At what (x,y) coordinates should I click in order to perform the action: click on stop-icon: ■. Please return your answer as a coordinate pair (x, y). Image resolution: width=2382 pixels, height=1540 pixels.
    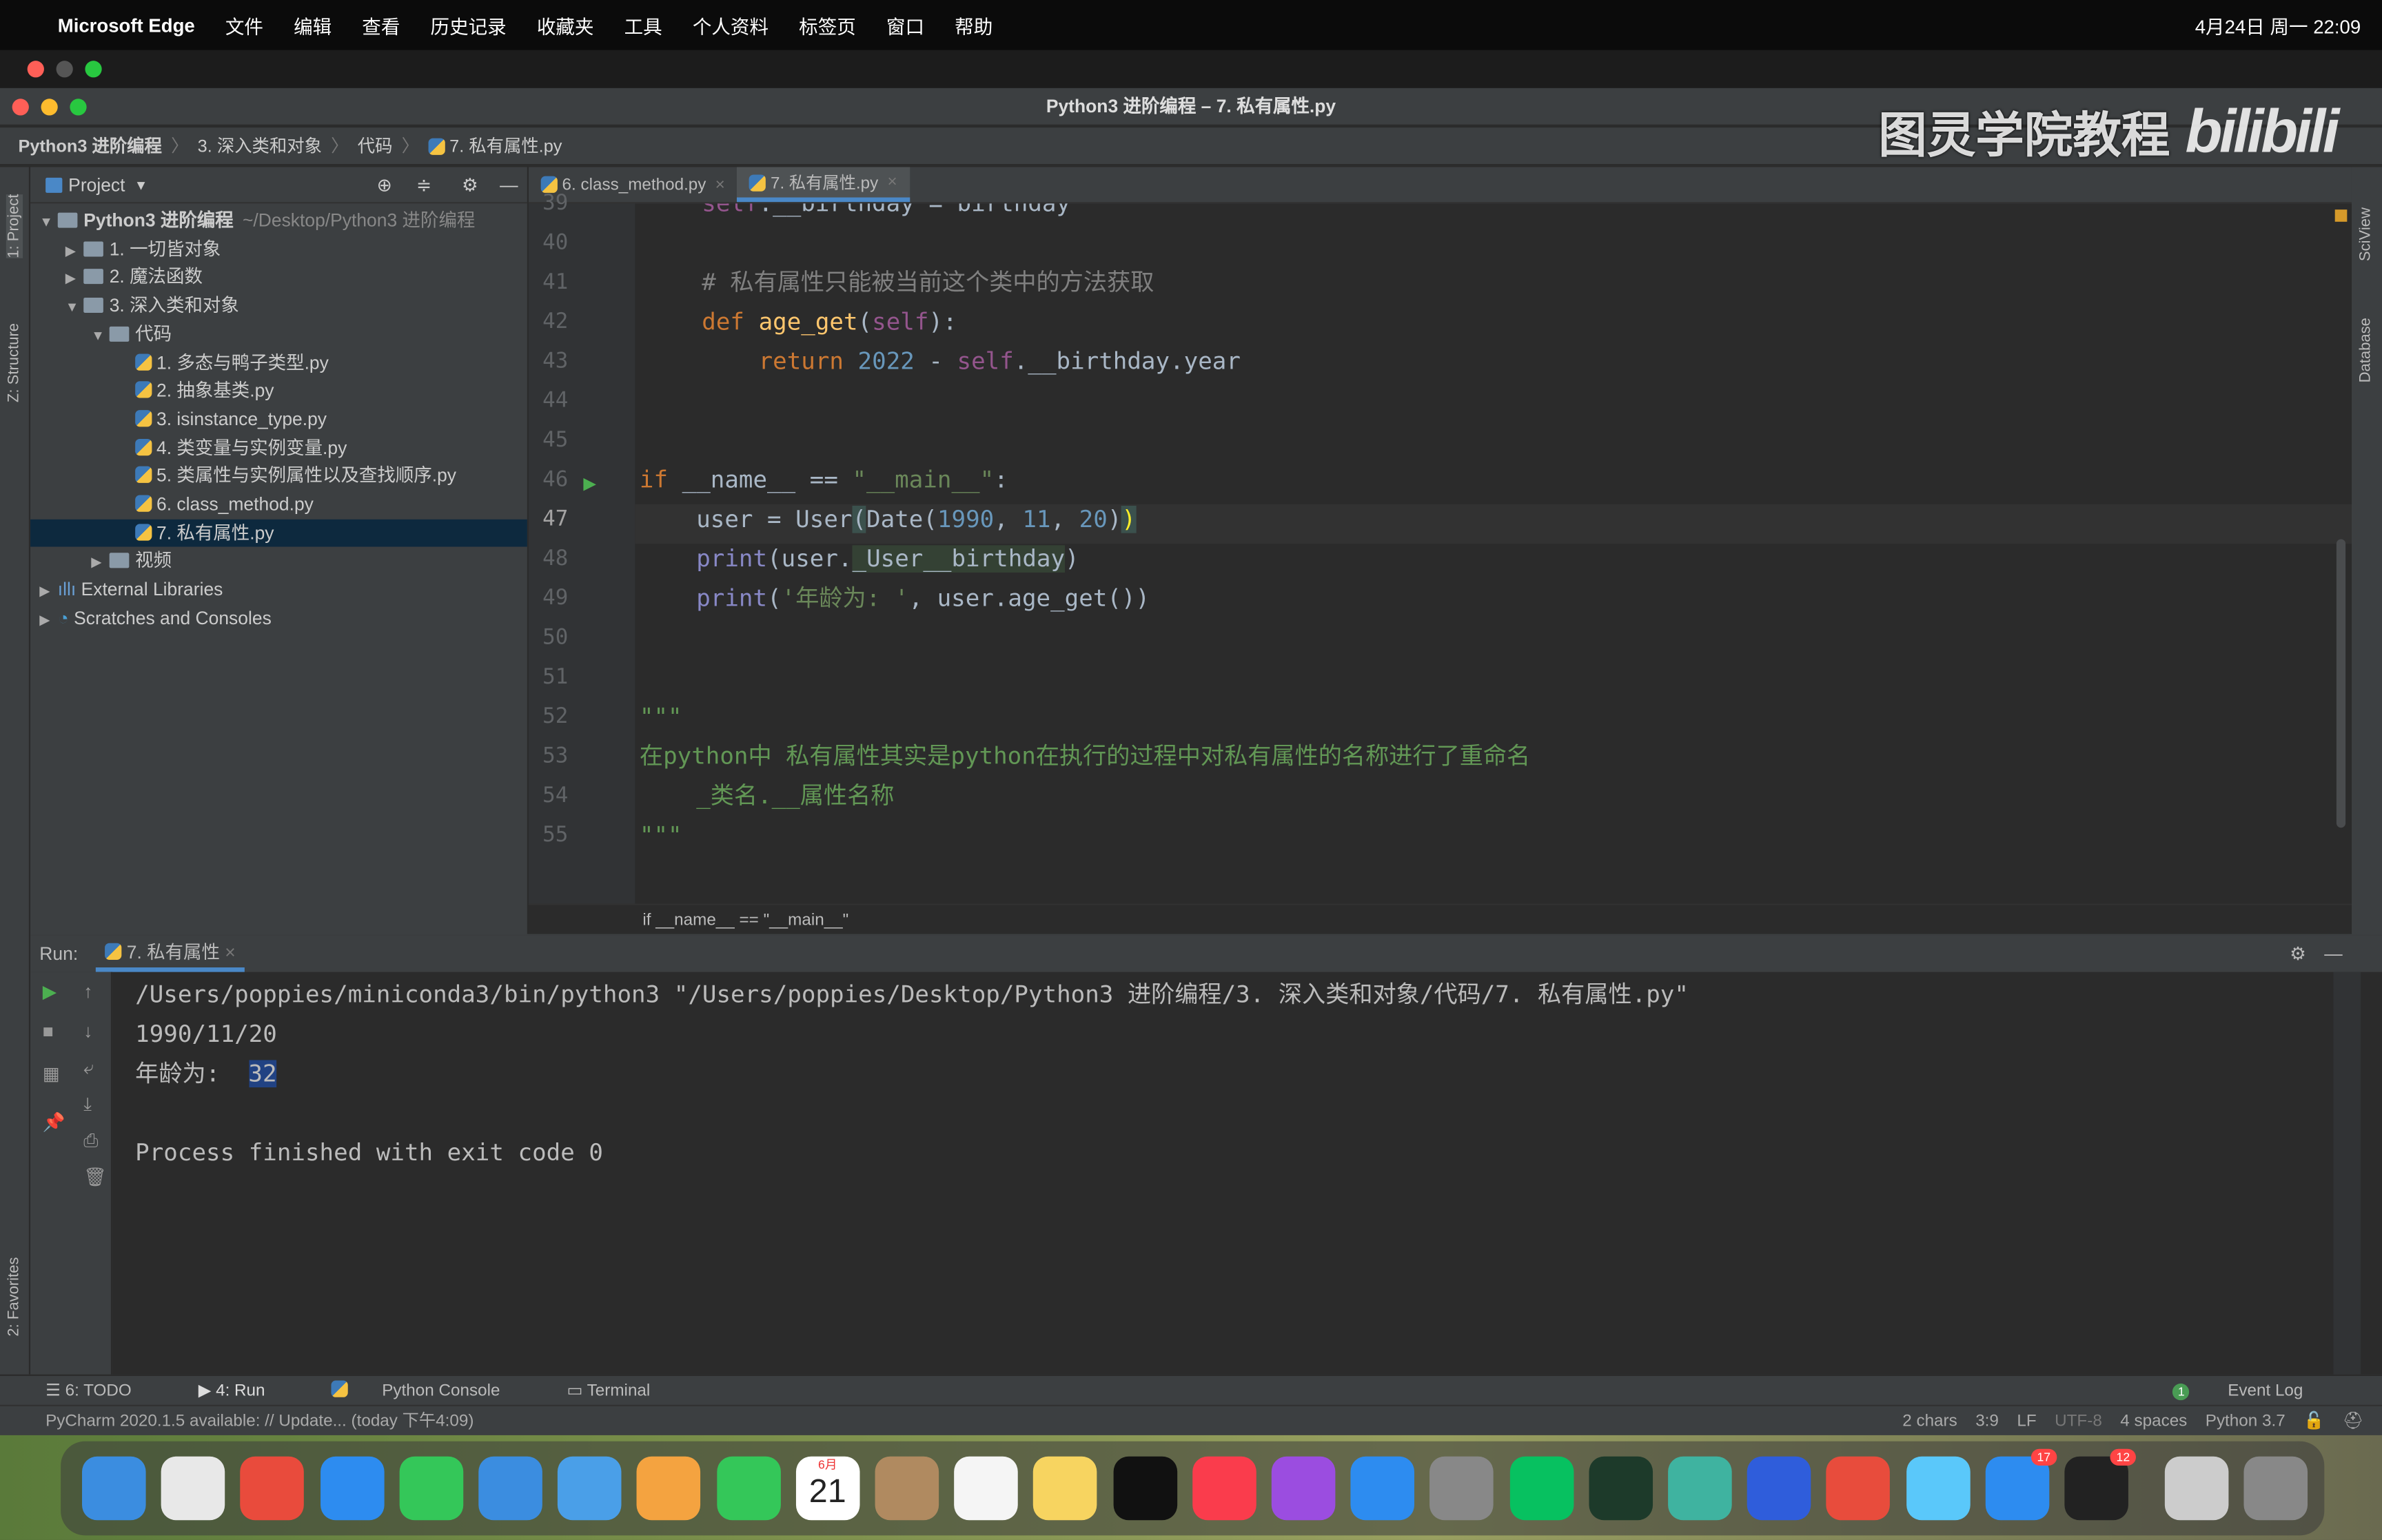
    Looking at the image, I should click on (48, 1031).